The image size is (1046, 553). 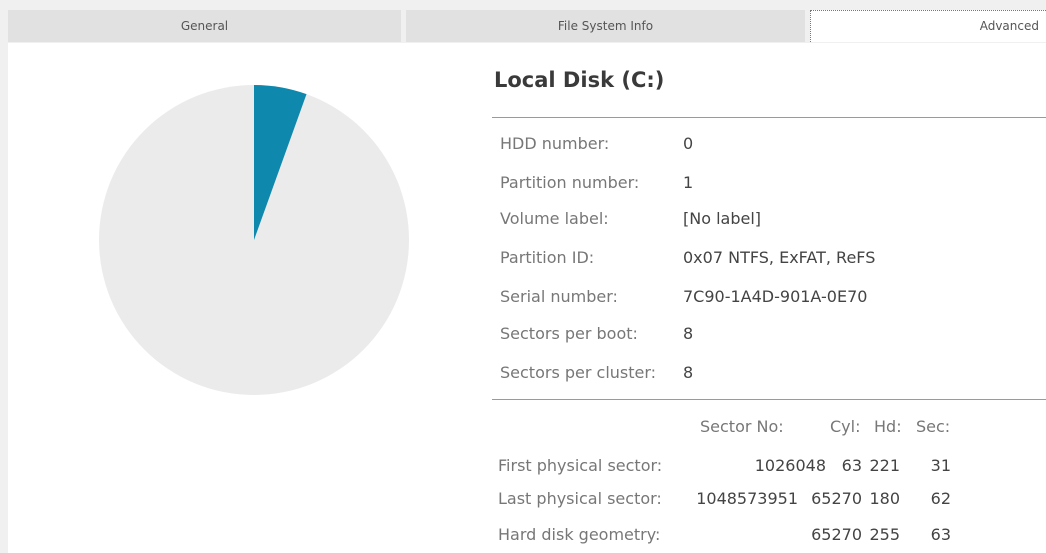 I want to click on first-cyl: 63, so click(x=851, y=465).